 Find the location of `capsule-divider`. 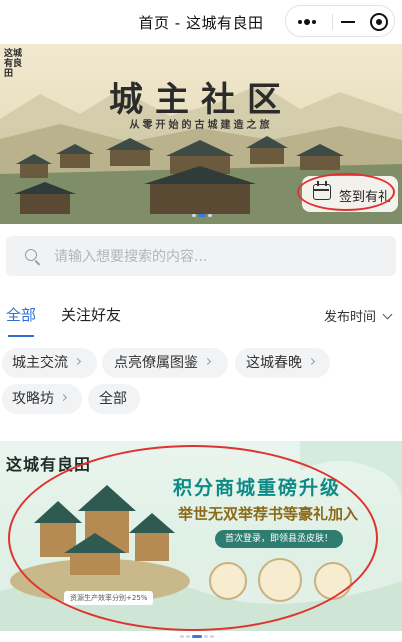

capsule-divider is located at coordinates (332, 22).